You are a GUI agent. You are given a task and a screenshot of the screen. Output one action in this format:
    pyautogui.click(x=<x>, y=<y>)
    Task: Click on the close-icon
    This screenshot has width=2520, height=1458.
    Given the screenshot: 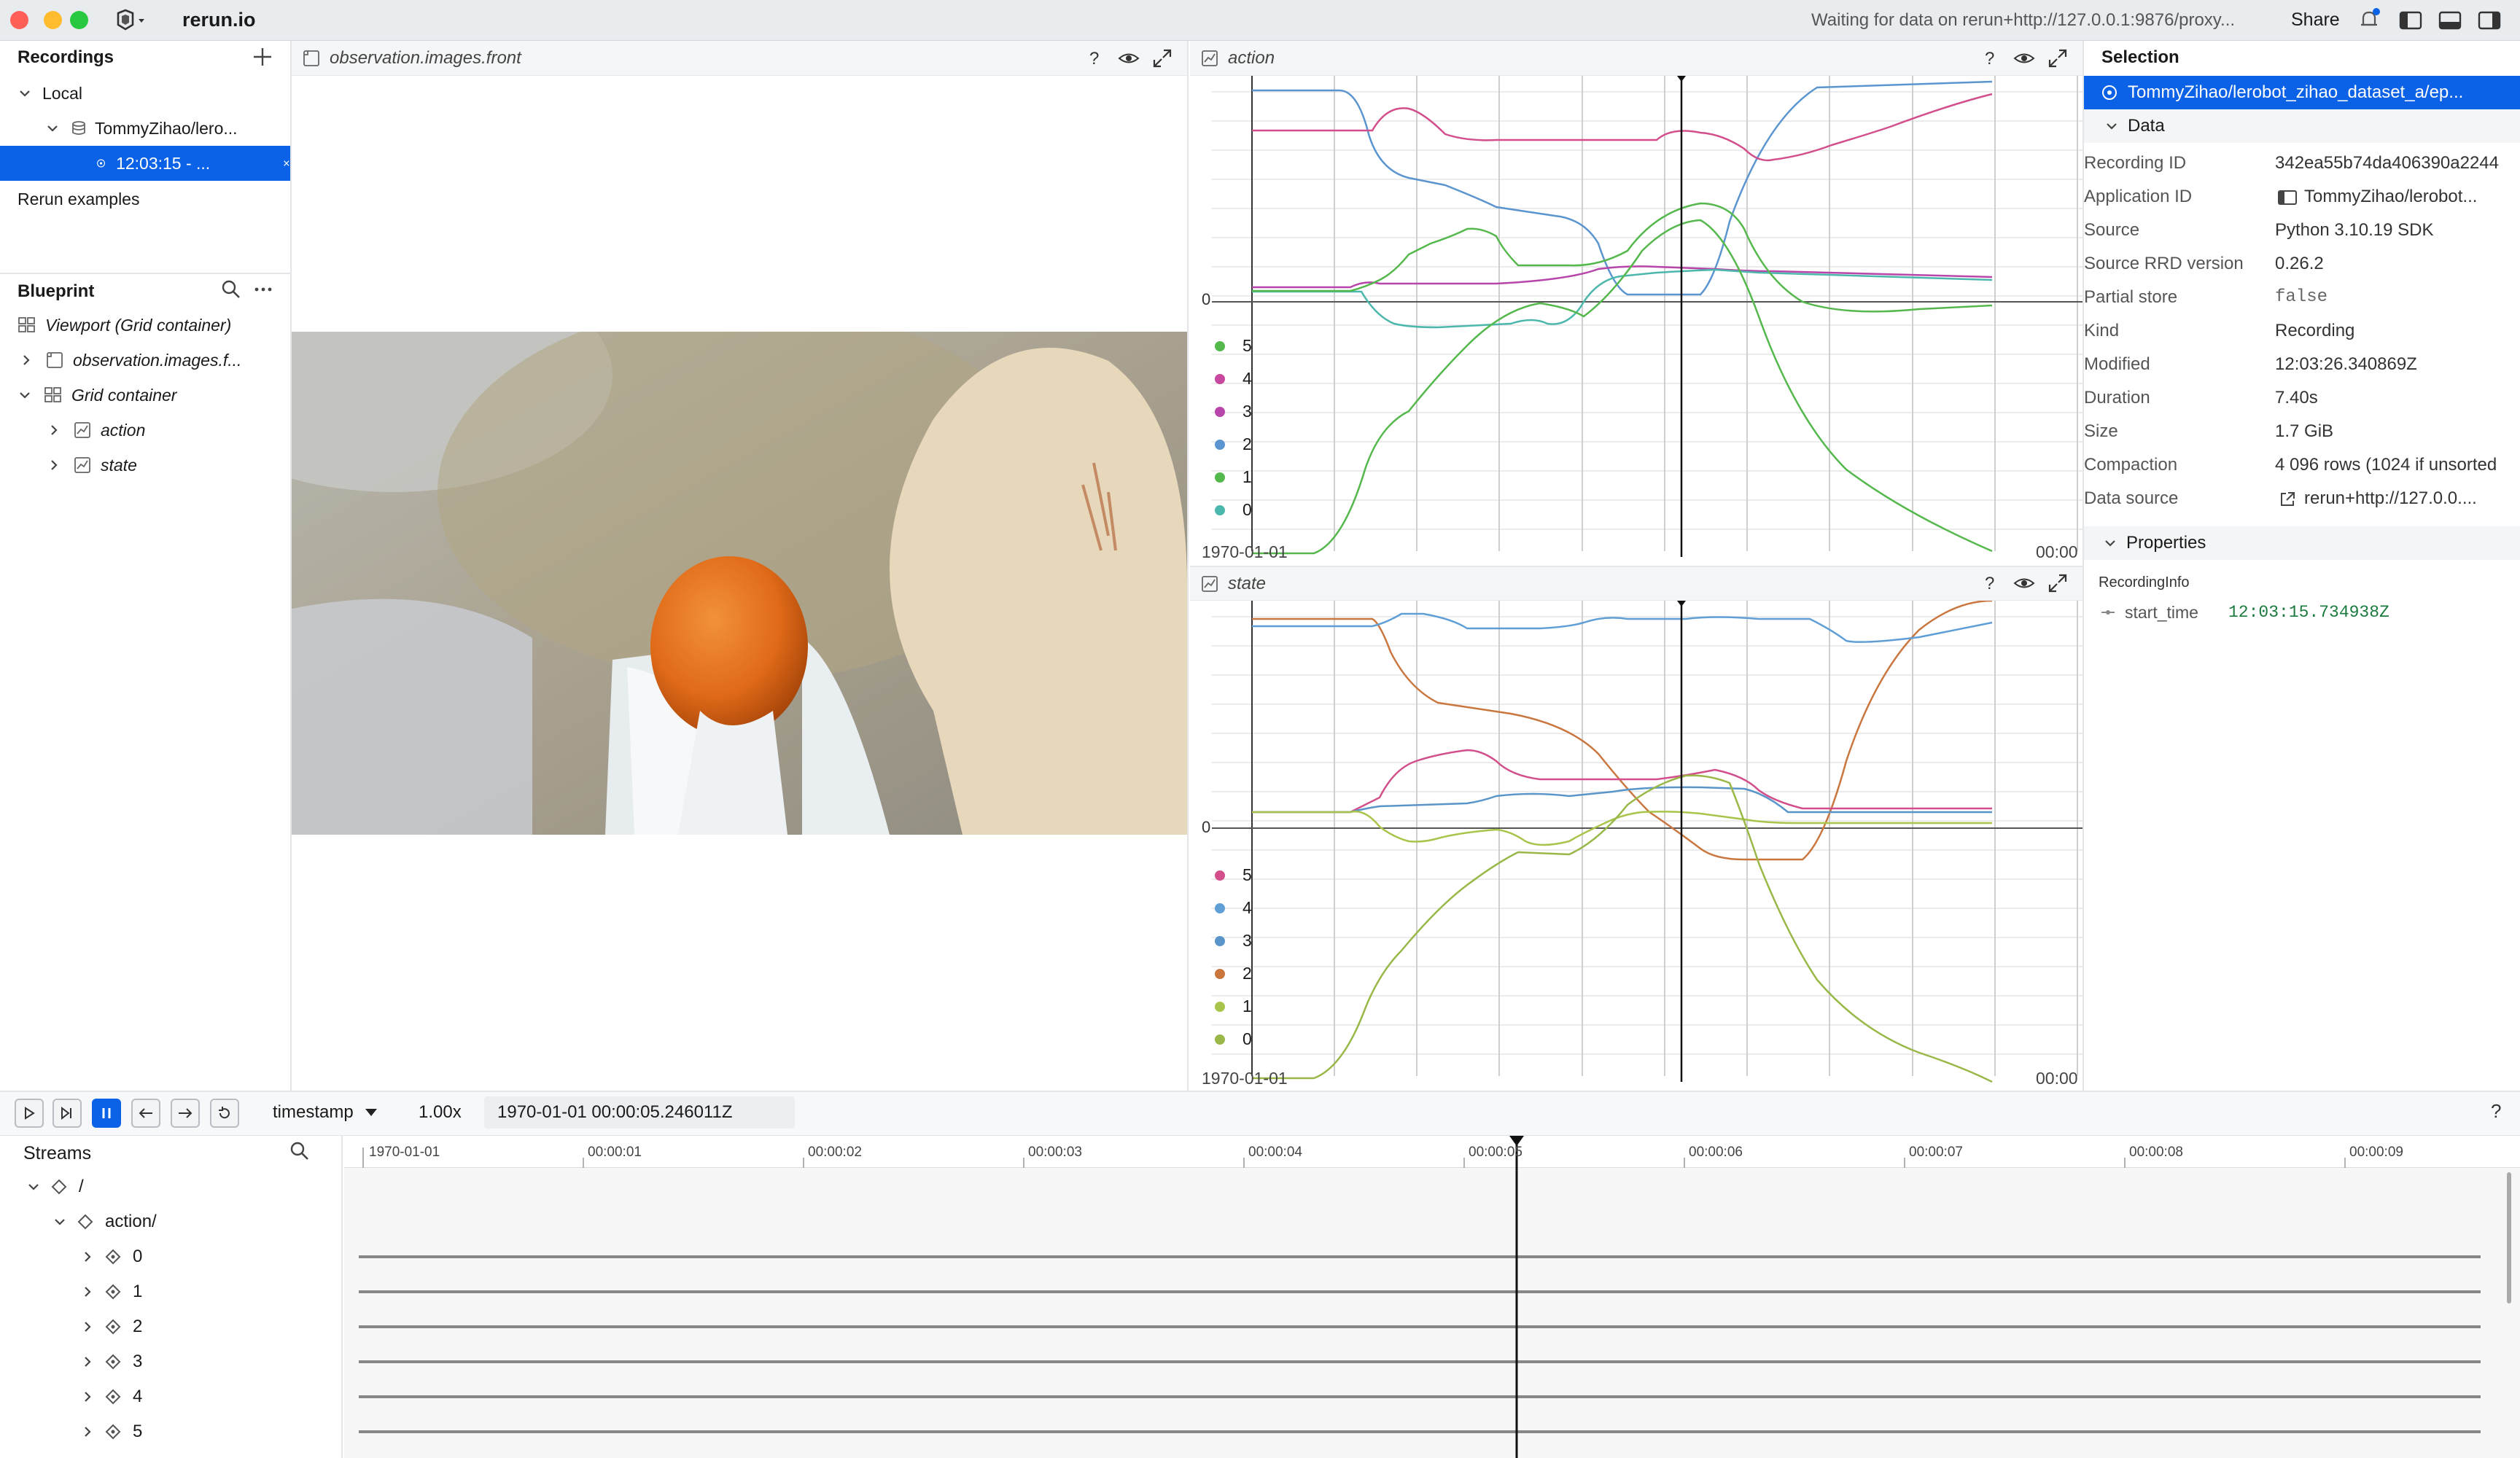 What is the action you would take?
    pyautogui.click(x=286, y=163)
    